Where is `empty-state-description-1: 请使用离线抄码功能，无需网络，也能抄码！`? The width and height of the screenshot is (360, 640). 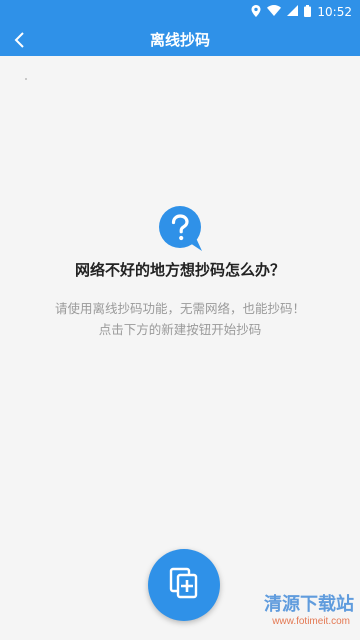 empty-state-description-1: 请使用离线抄码功能，无需网络，也能抄码！ is located at coordinates (179, 308).